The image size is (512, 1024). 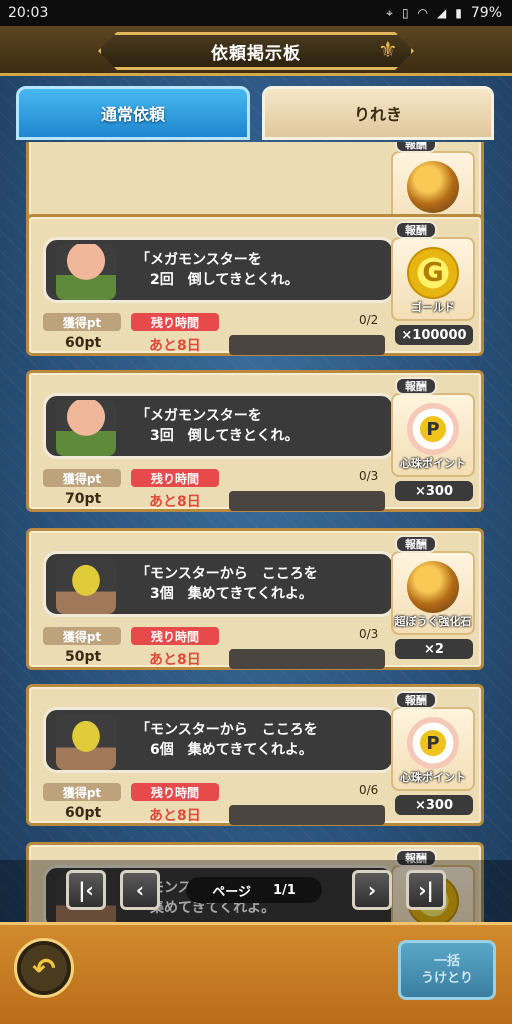 I want to click on page-title: 依頼掲示板, so click(x=256, y=53).